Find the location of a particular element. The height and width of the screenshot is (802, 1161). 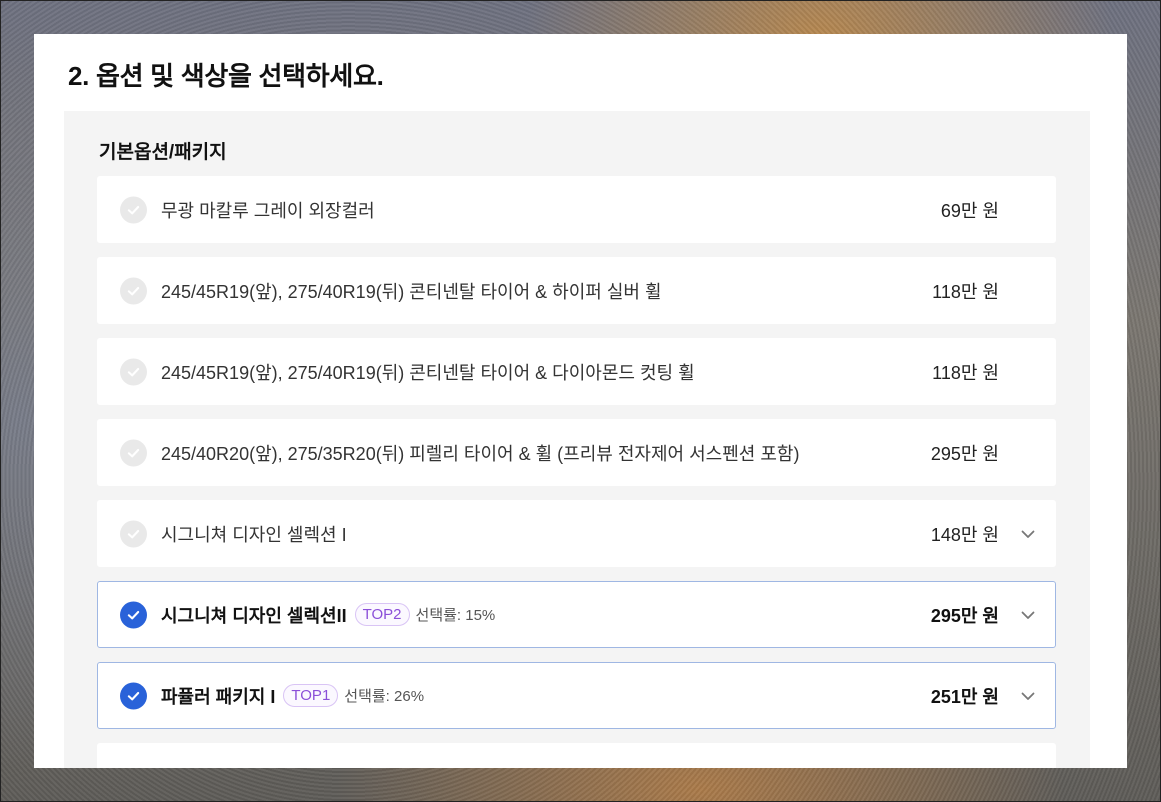

option-item: 무광 마칼루 그레이 외장컬러 69만 원 is located at coordinates (576, 209).